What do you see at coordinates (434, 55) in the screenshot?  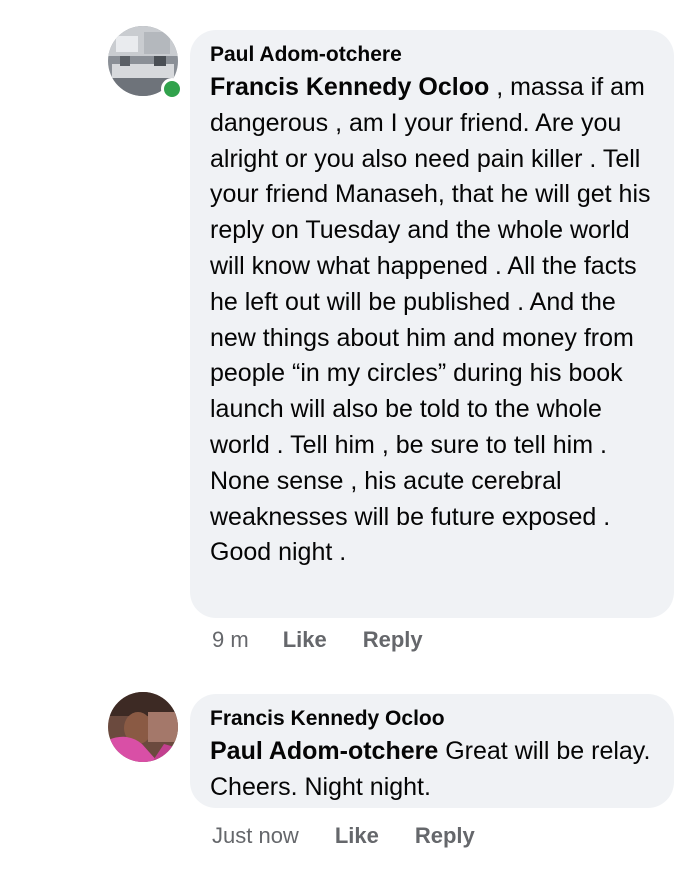 I see `comment-author: Paul Adom-otchere` at bounding box center [434, 55].